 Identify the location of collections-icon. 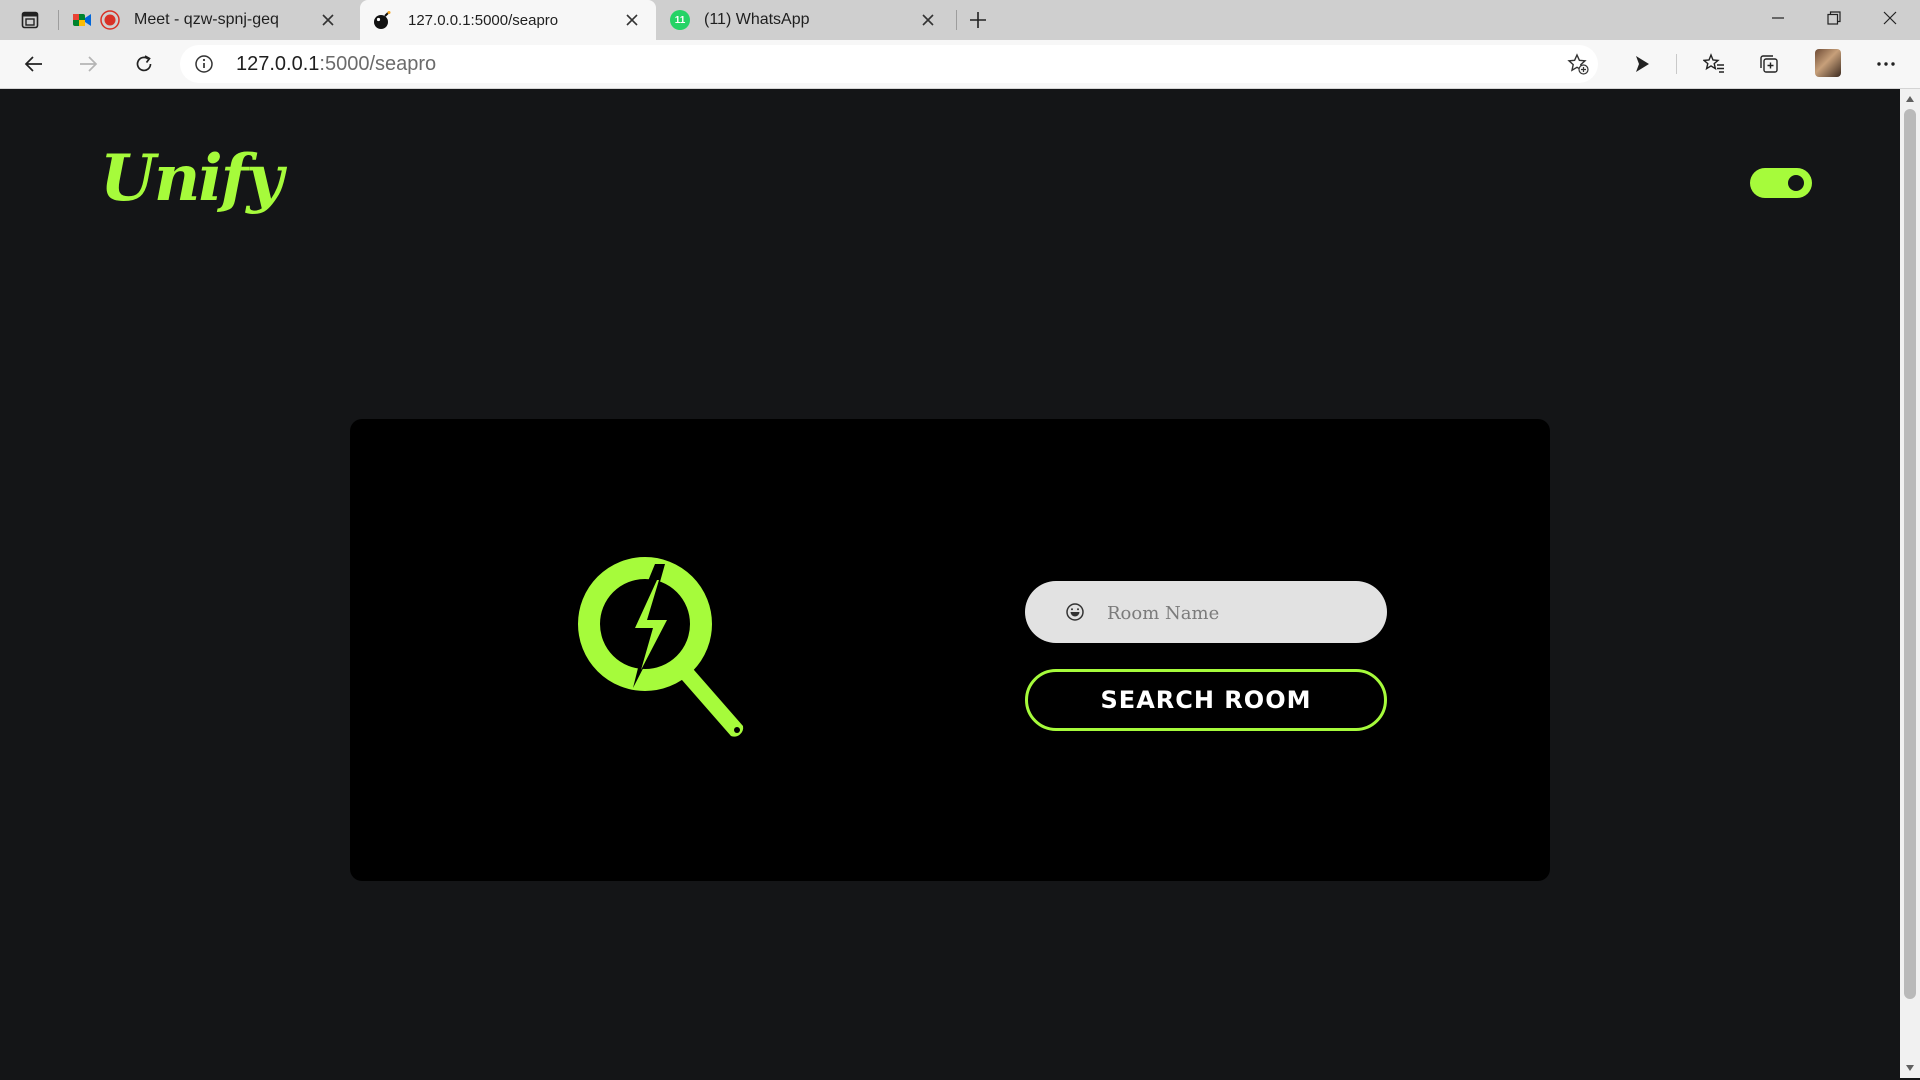
(1769, 64).